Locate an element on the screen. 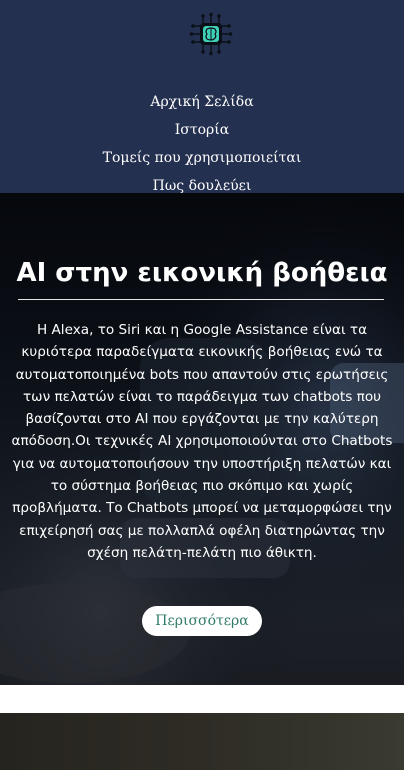 This screenshot has width=404, height=770. more-button: Περισσότερα is located at coordinates (202, 621).